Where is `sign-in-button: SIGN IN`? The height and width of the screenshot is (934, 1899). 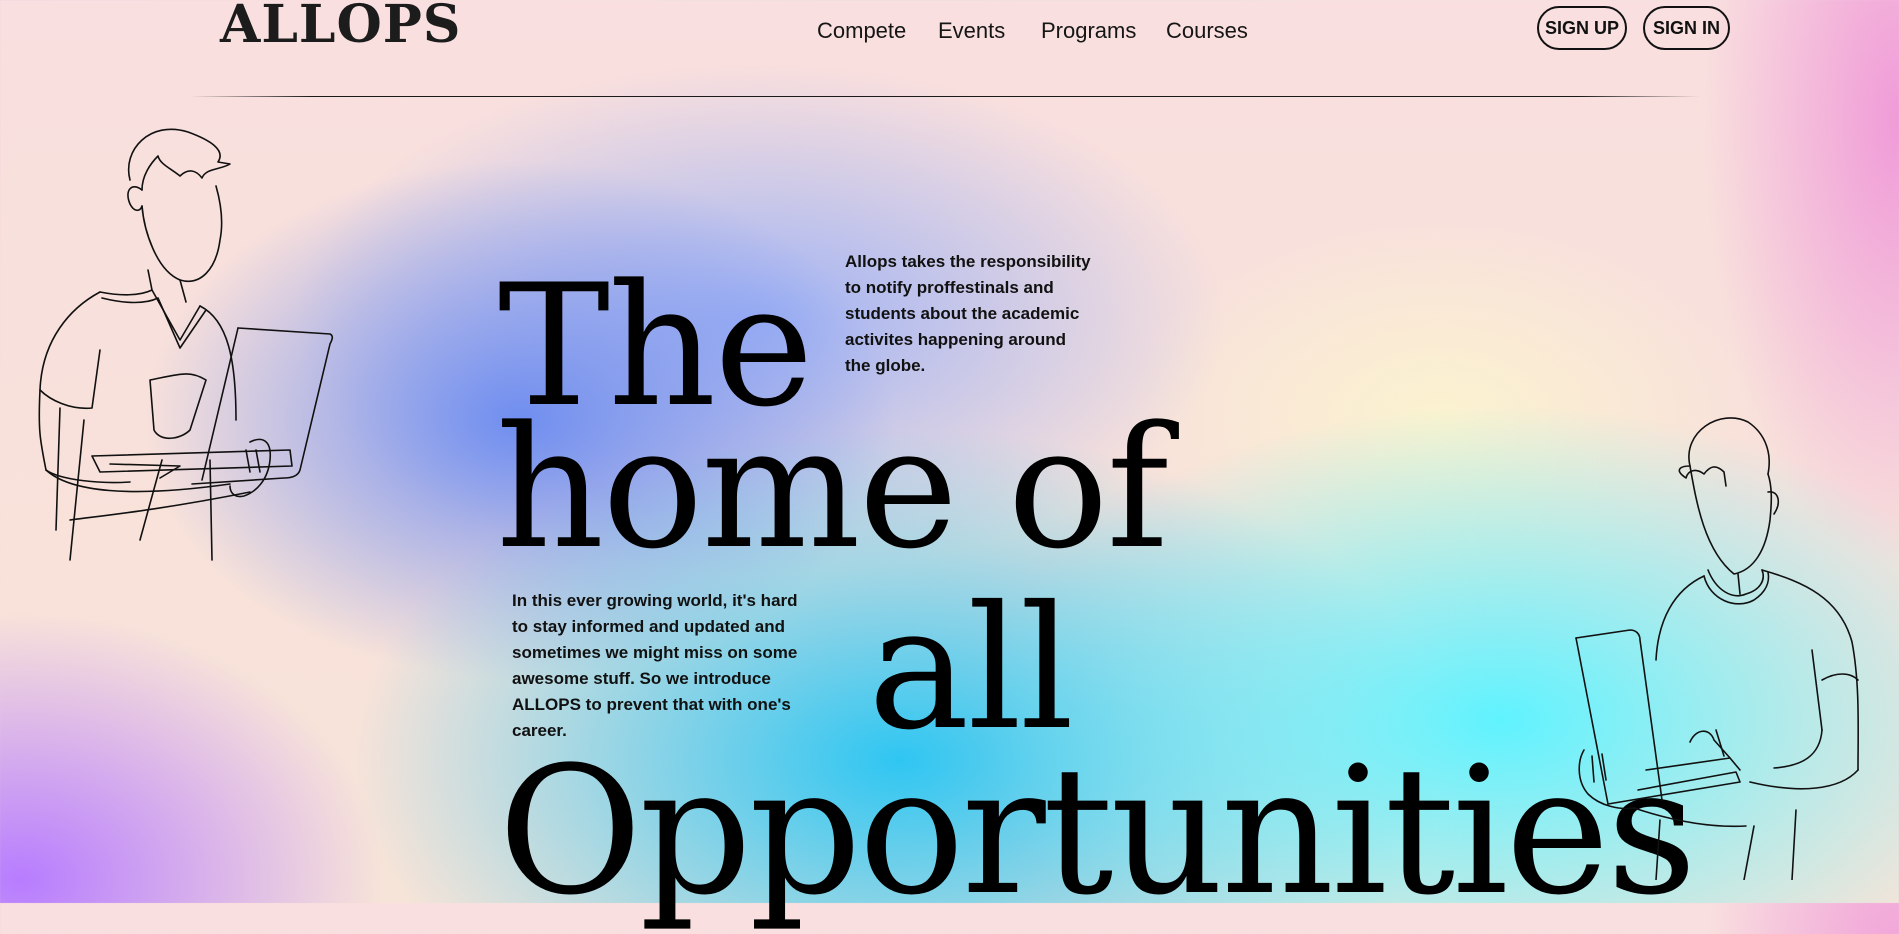
sign-in-button: SIGN IN is located at coordinates (1686, 28).